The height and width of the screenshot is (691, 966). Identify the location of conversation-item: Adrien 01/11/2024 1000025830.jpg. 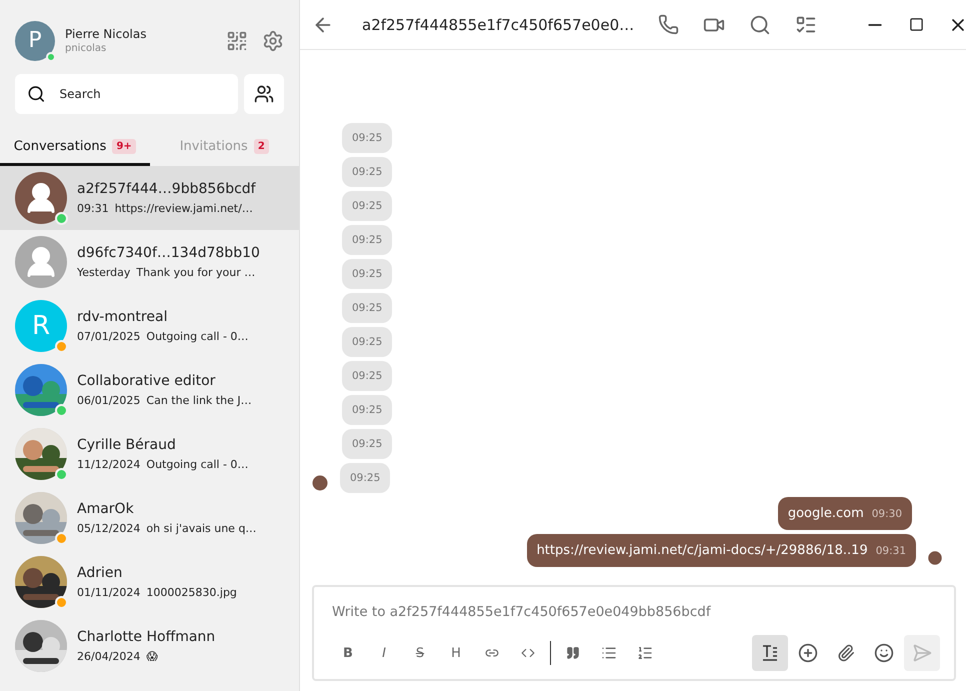
(149, 582).